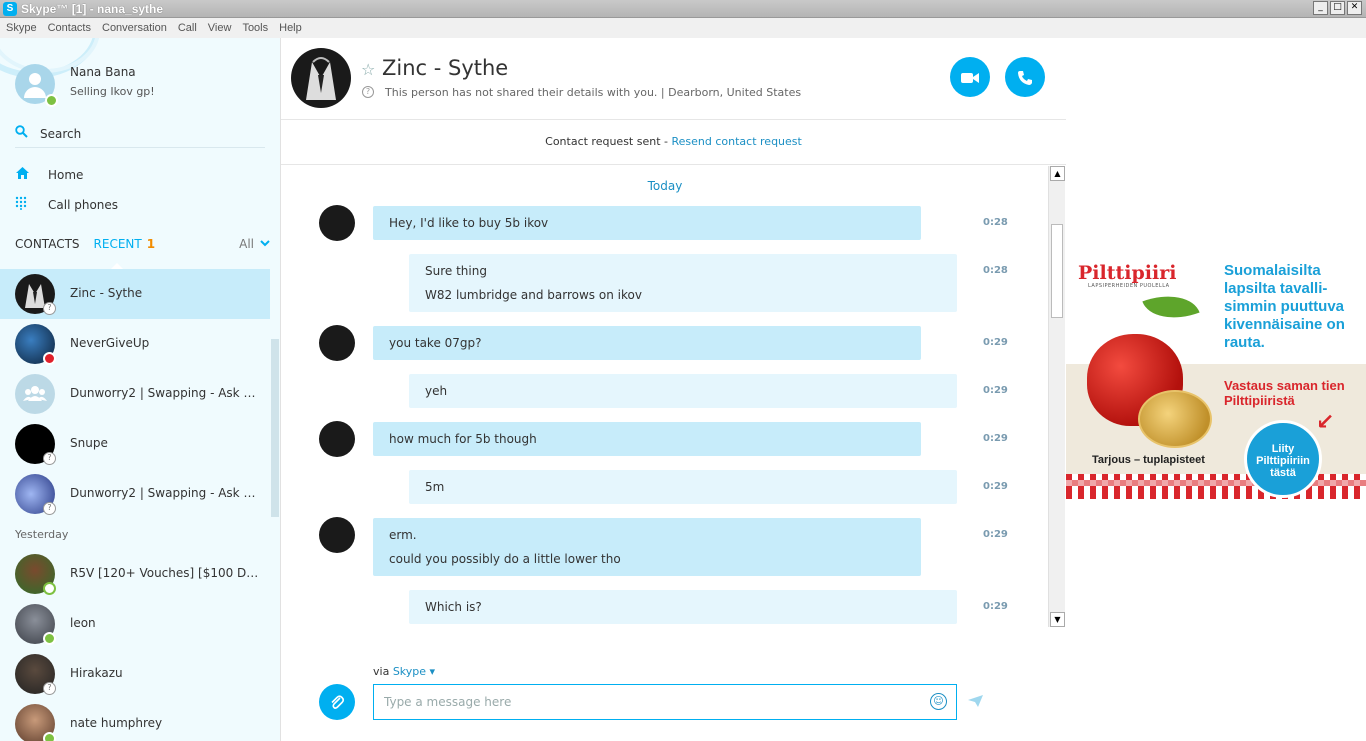  I want to click on menu-view: View, so click(220, 28).